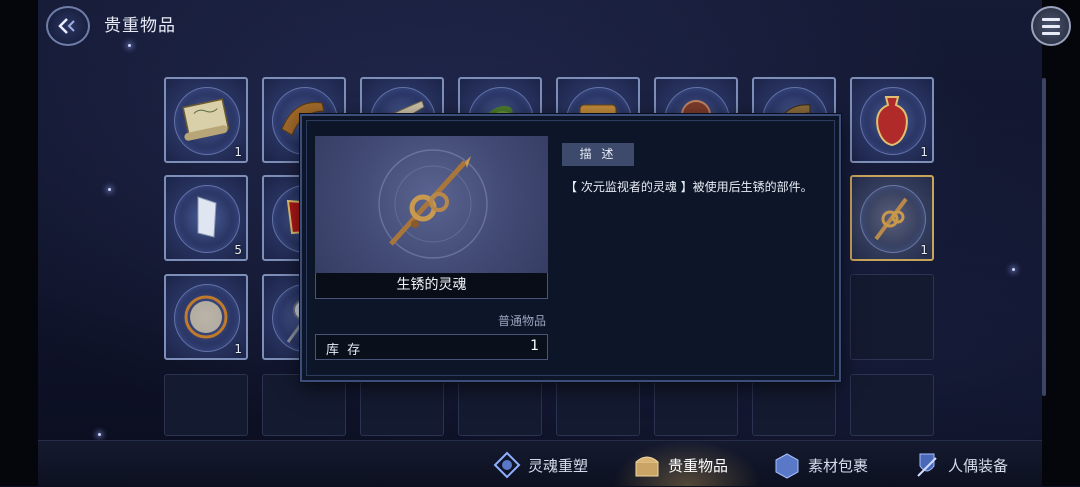 Image resolution: width=1080 pixels, height=487 pixels. What do you see at coordinates (140, 26) in the screenshot?
I see `page-title: 贵重物品` at bounding box center [140, 26].